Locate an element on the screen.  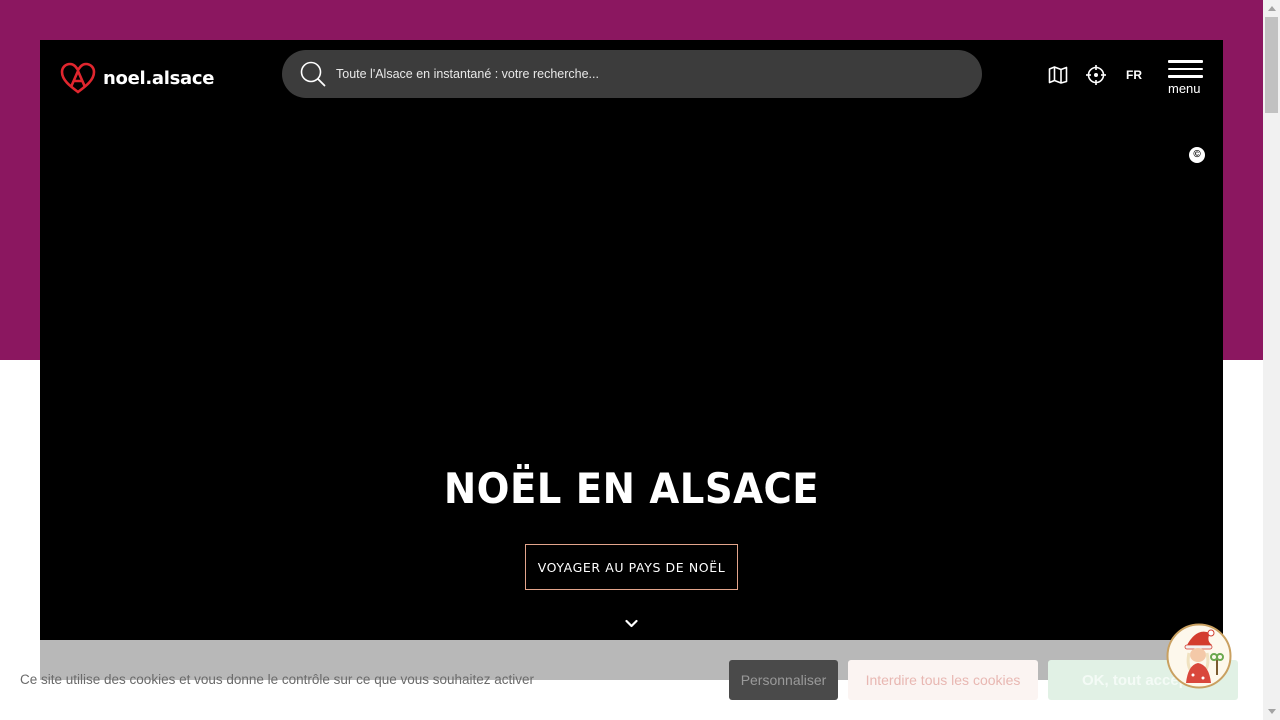
alsace-heart-icon is located at coordinates (78, 78).